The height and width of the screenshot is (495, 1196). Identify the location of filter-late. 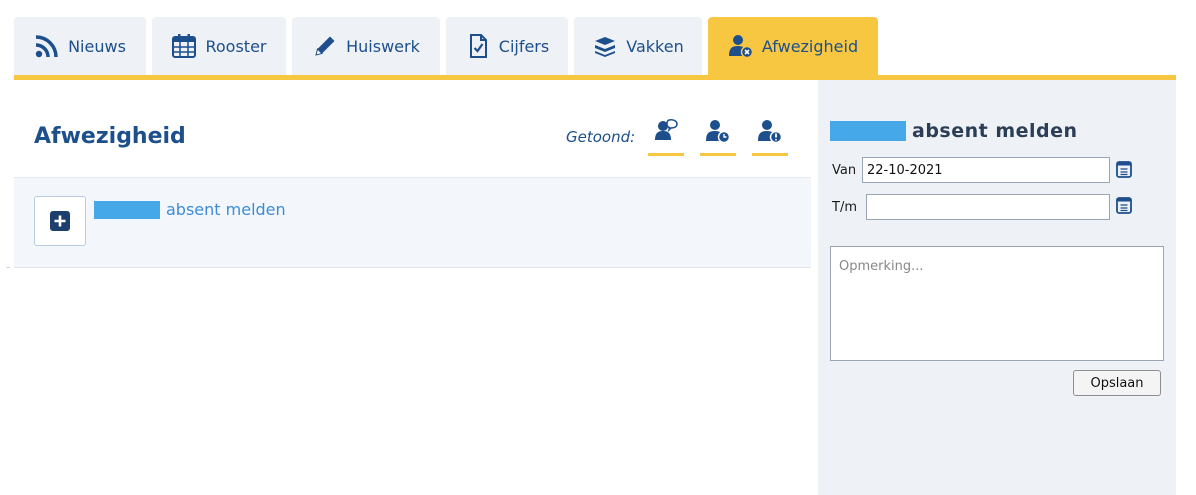
(718, 137).